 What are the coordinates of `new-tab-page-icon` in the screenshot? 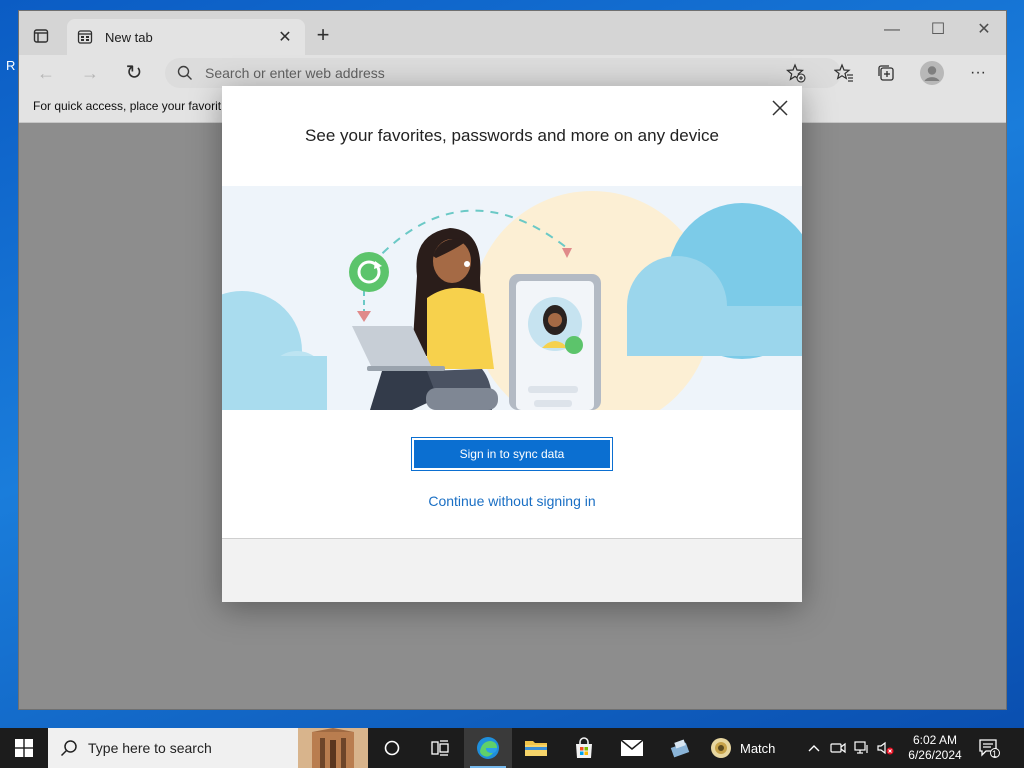 It's located at (85, 37).